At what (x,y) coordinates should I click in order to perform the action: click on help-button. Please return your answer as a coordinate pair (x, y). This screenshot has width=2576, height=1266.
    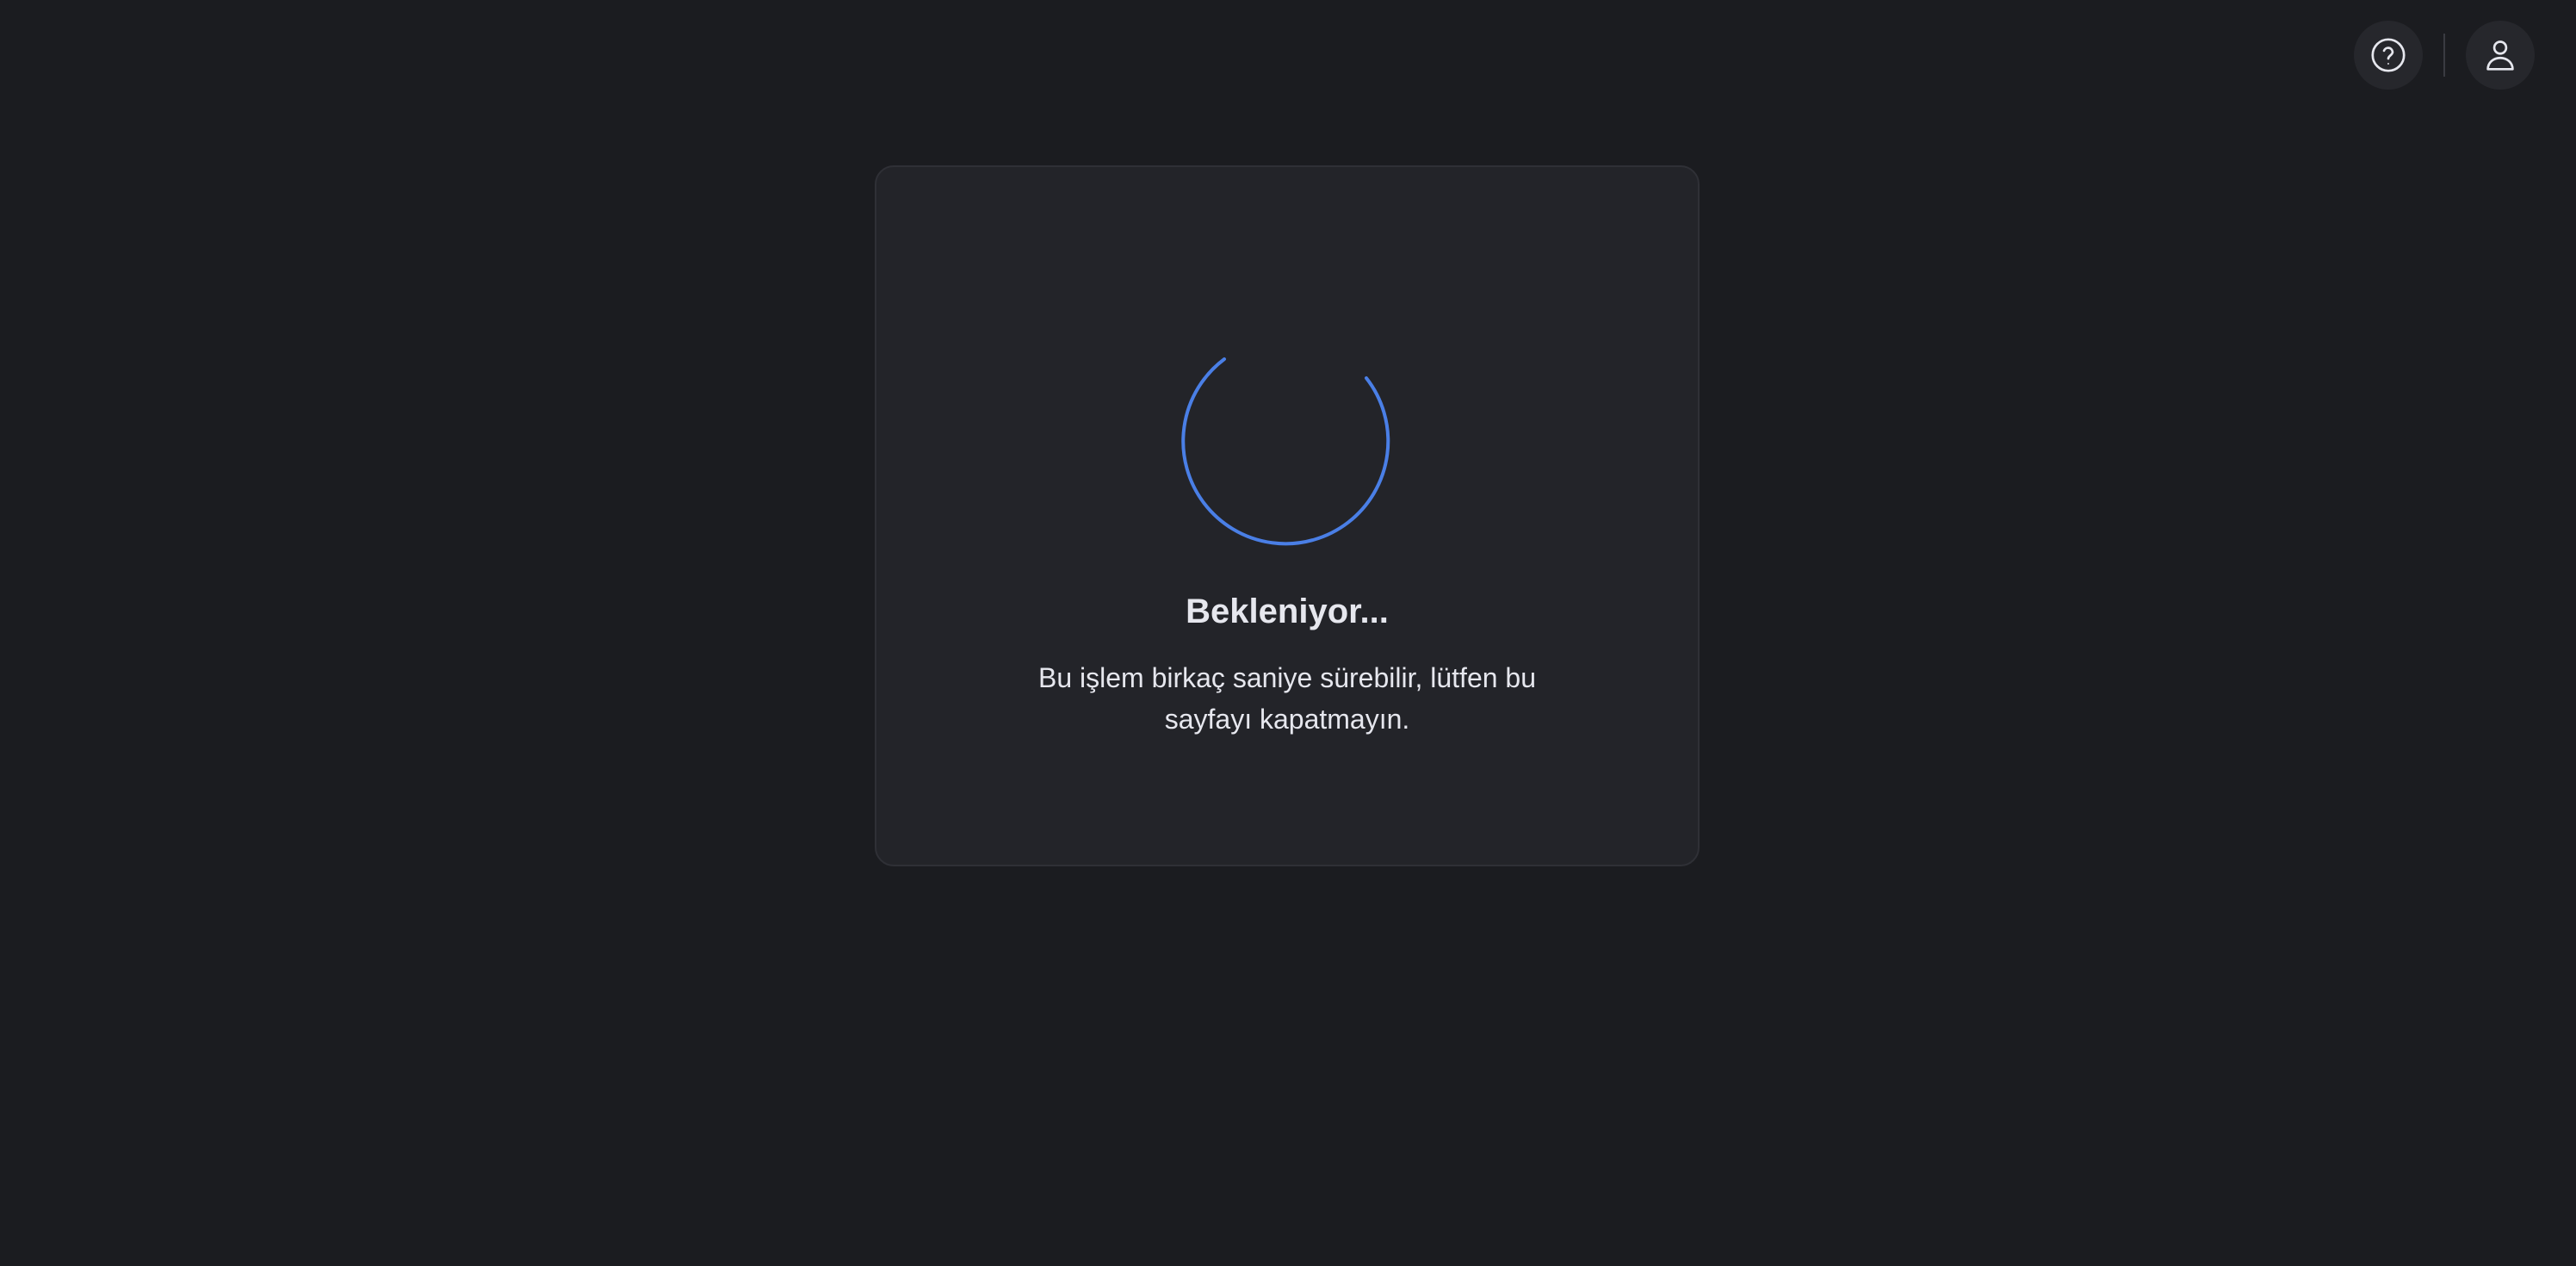
    Looking at the image, I should click on (2388, 56).